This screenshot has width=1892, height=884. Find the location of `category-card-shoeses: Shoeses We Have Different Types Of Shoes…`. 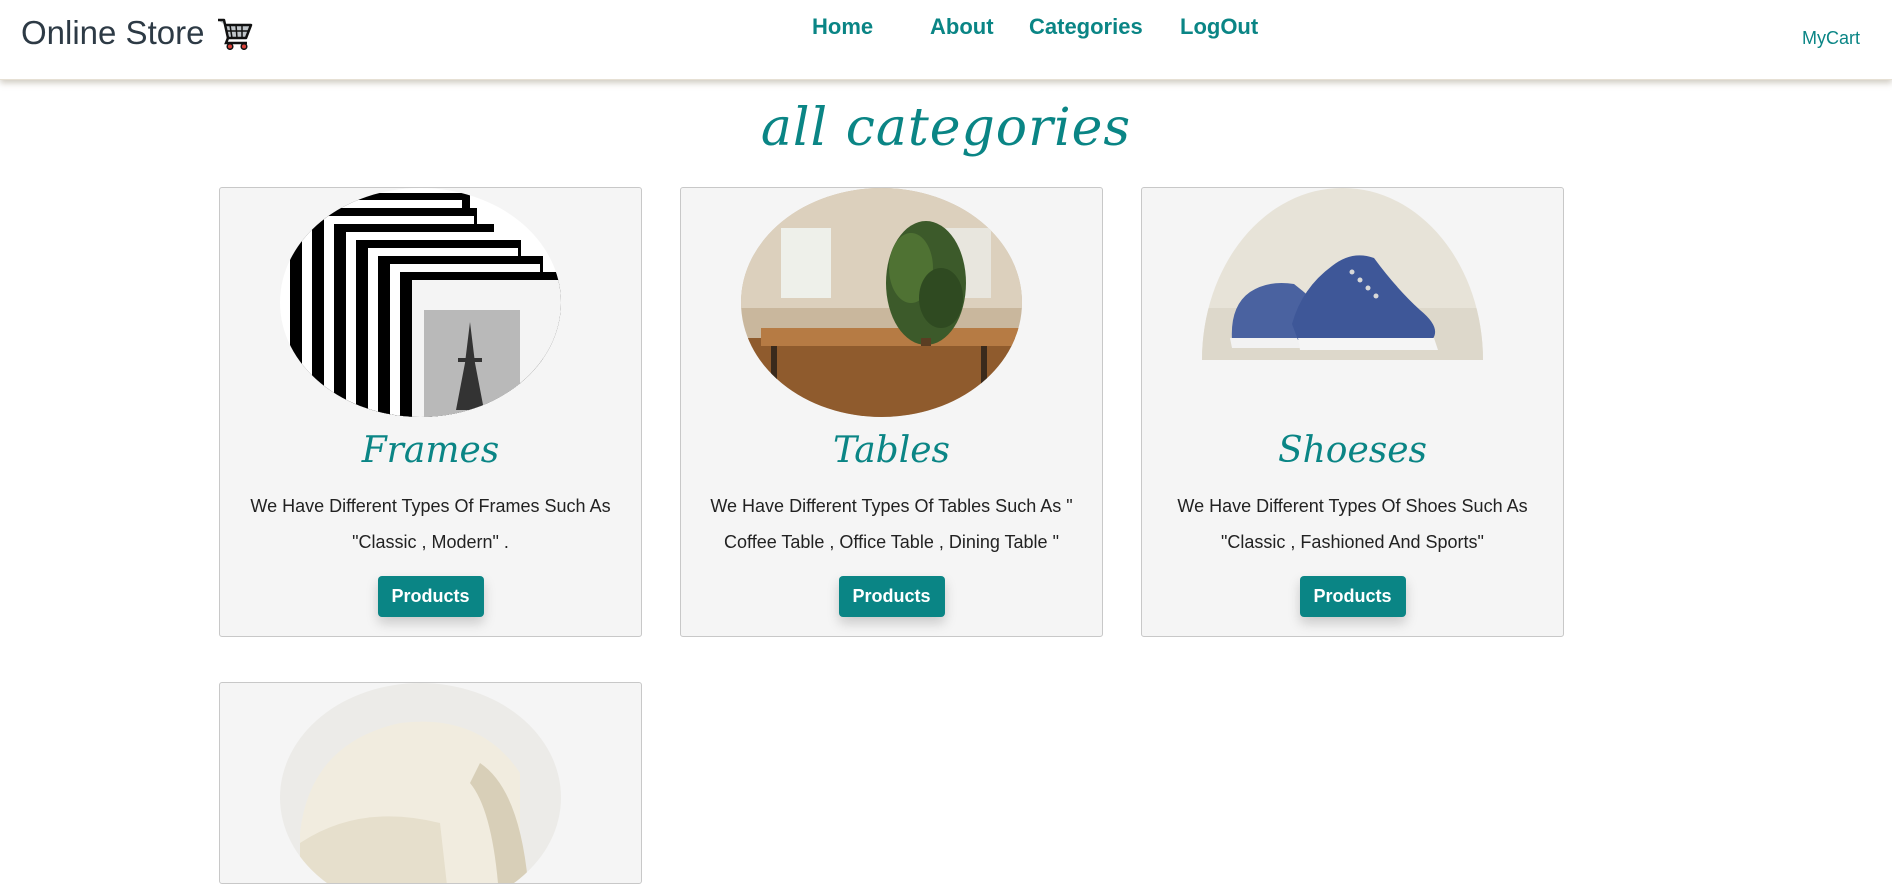

category-card-shoeses: Shoeses We Have Different Types Of Shoes… is located at coordinates (1352, 412).